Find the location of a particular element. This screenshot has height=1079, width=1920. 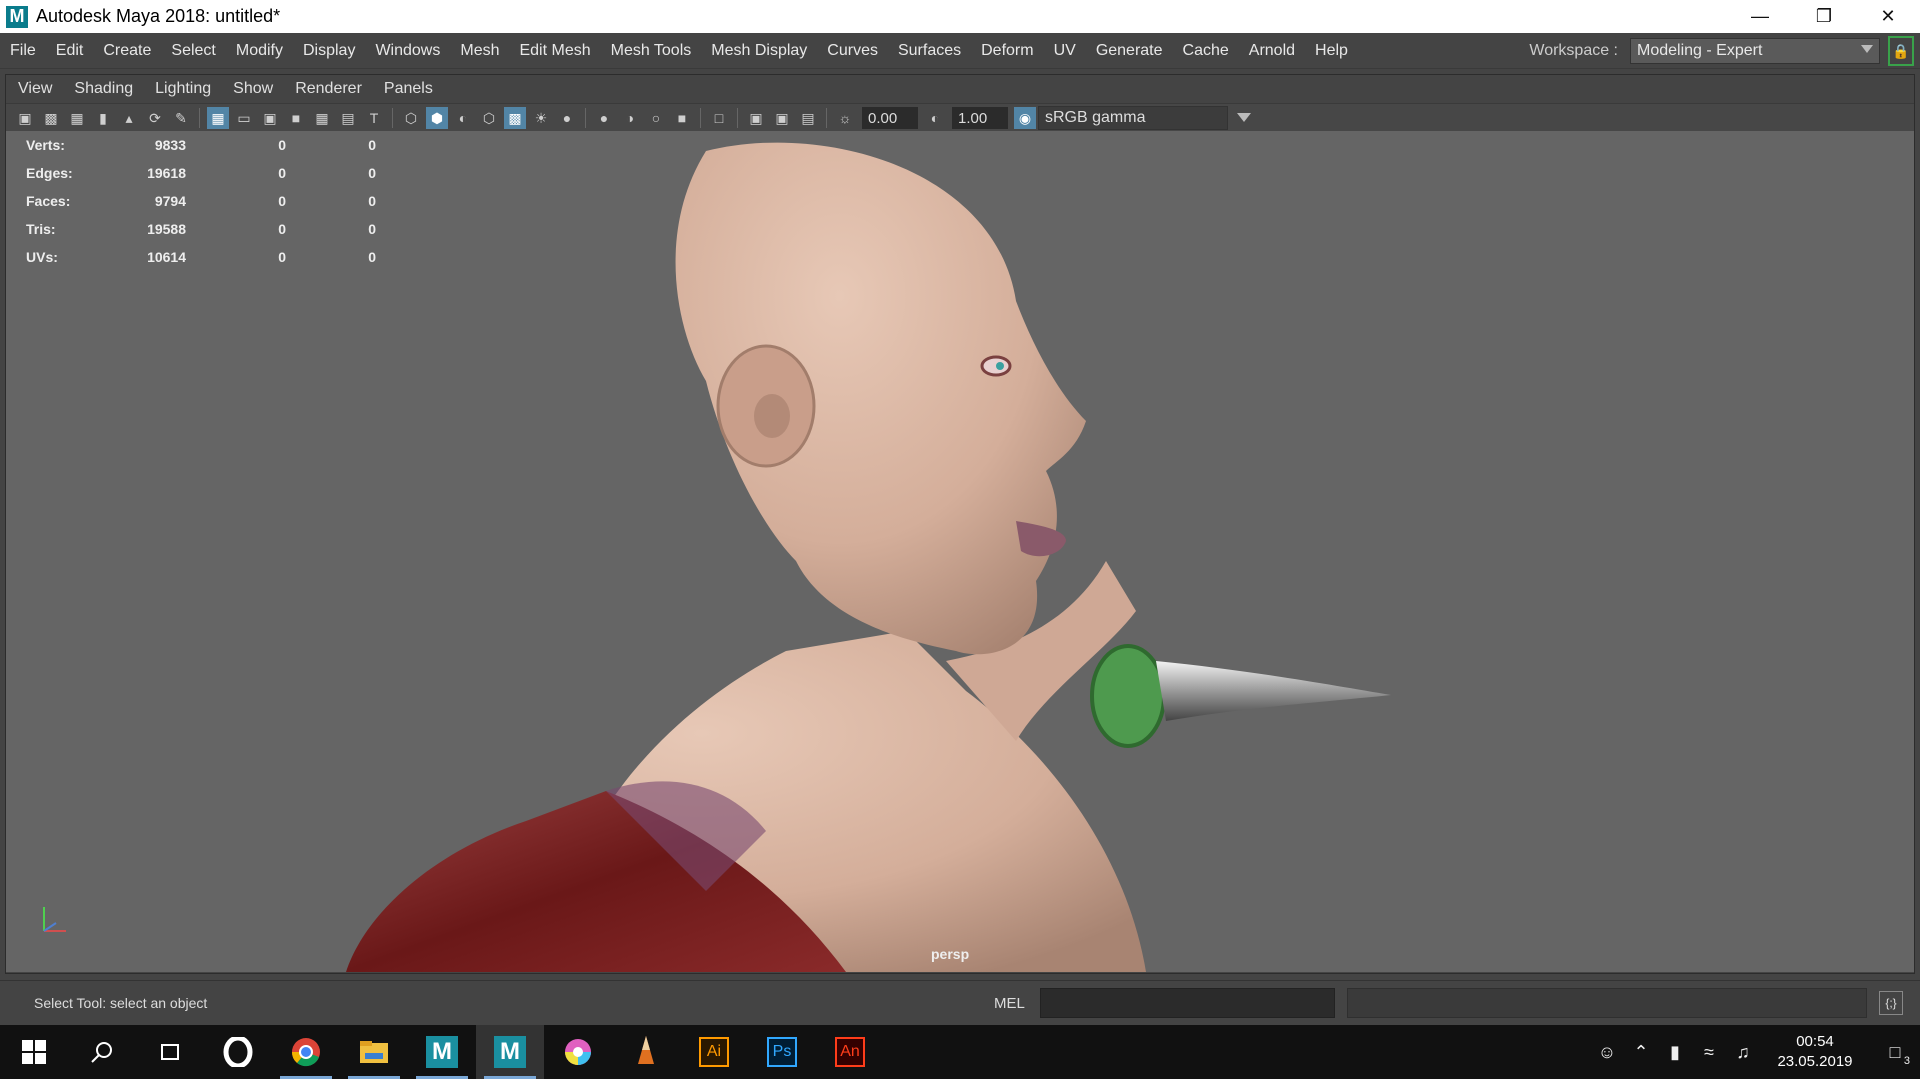

two-d-pan-zoom-icon: ⟳ is located at coordinates (155, 118).